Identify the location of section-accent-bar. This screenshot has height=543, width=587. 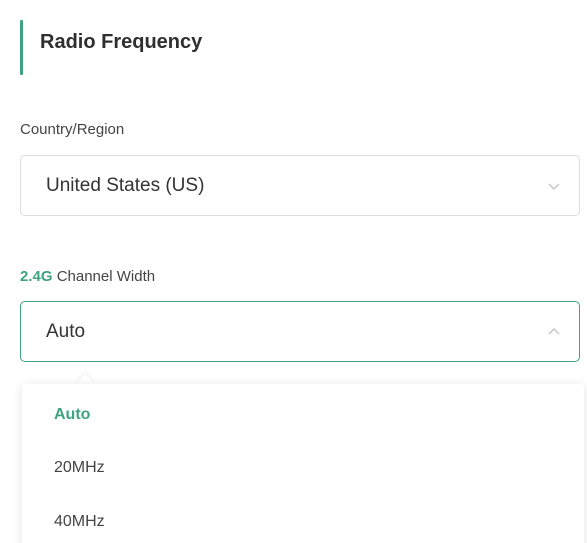
(21, 47).